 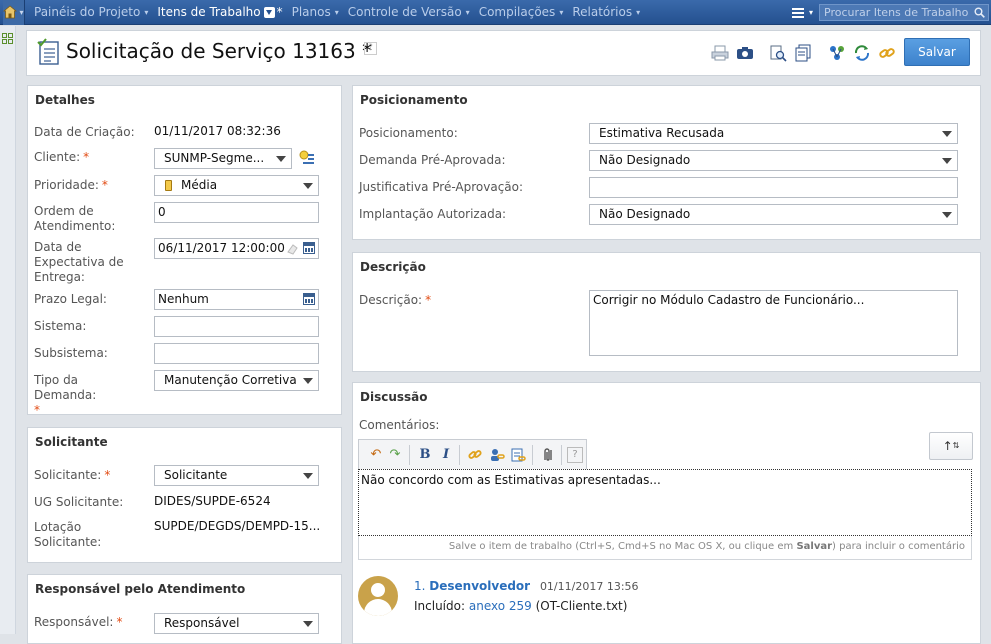 I want to click on attachment-name: (OT-Cliente.txt), so click(x=581, y=606).